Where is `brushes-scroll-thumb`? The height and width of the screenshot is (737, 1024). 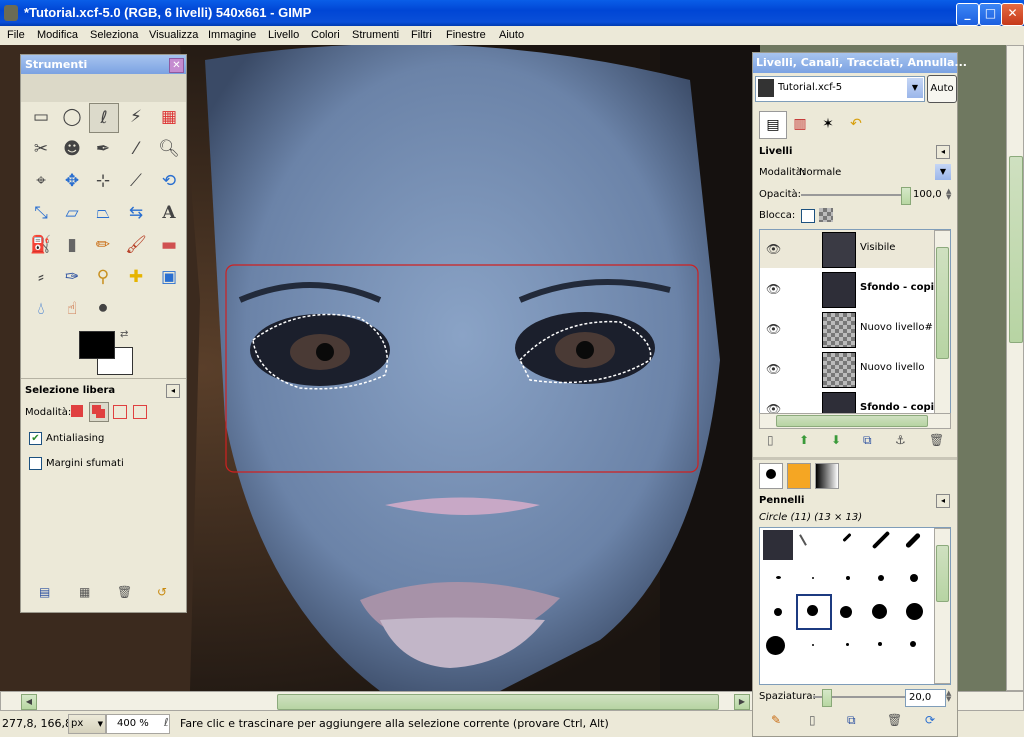
brushes-scroll-thumb is located at coordinates (942, 573).